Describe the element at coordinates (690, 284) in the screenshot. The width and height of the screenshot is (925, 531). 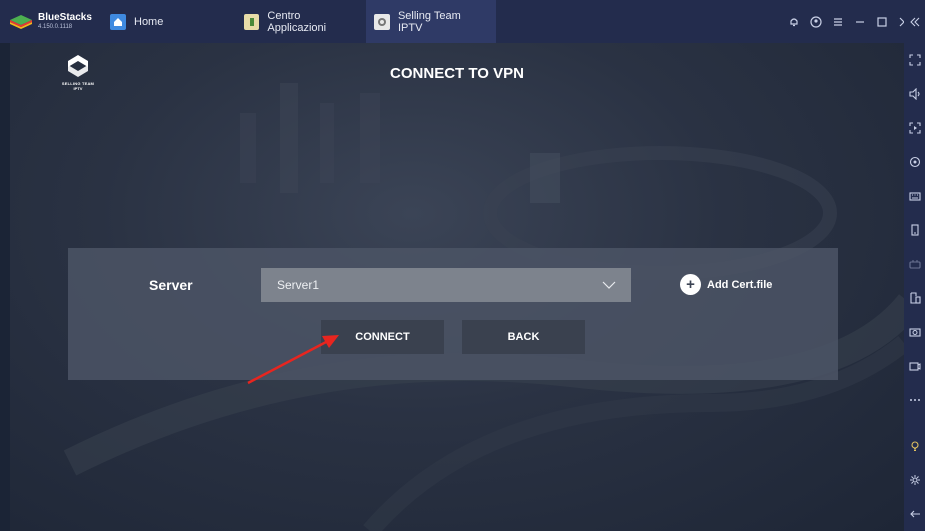
I see `plus-icon: +` at that location.